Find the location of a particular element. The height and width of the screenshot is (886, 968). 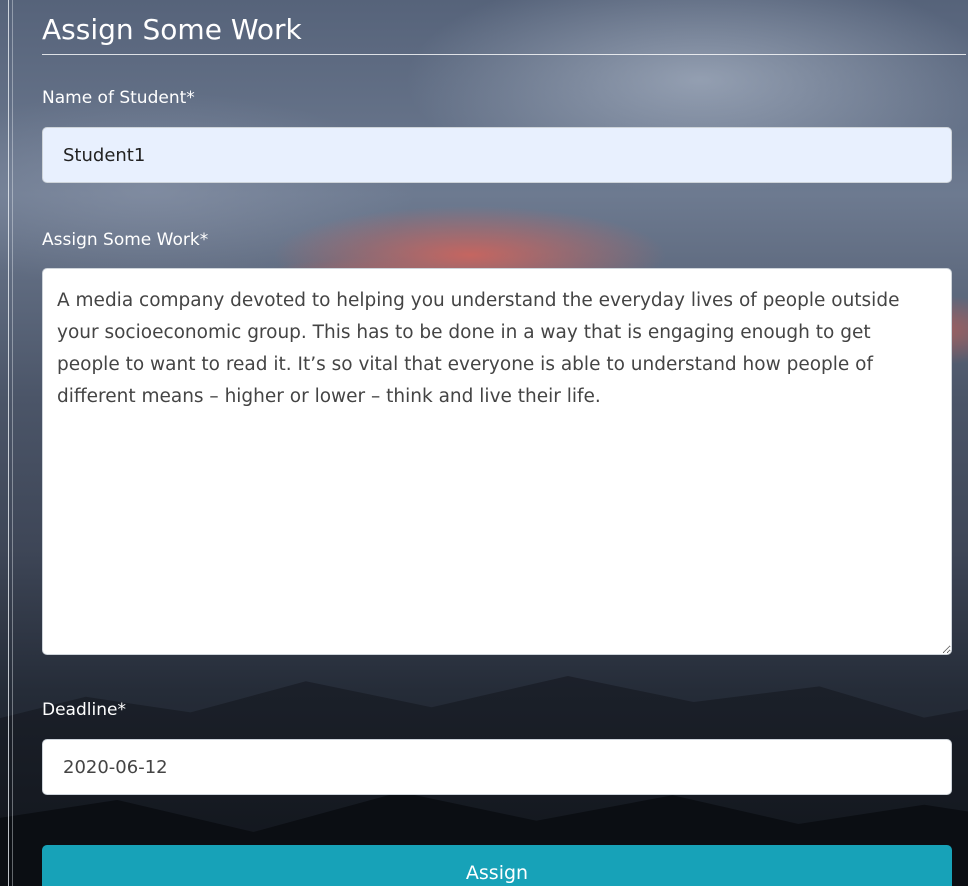

deadline-input is located at coordinates (497, 767).